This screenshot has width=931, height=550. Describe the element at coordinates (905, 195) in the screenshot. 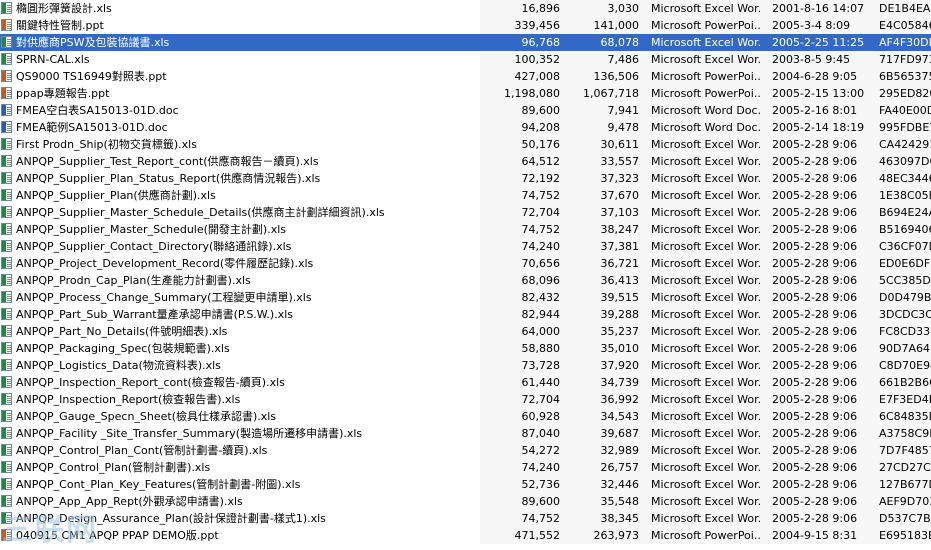

I see `file-crc: 1E38C05E` at that location.